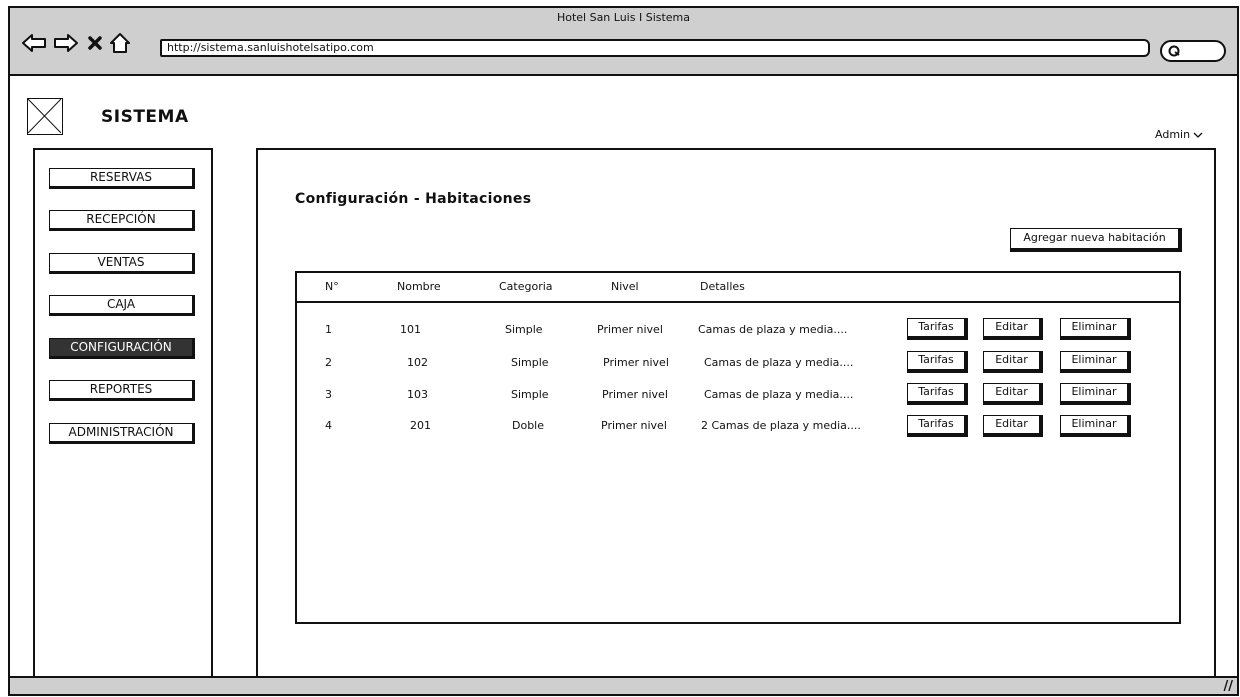 Image resolution: width=1240 pixels, height=697 pixels. I want to click on browser-search, so click(1193, 51).